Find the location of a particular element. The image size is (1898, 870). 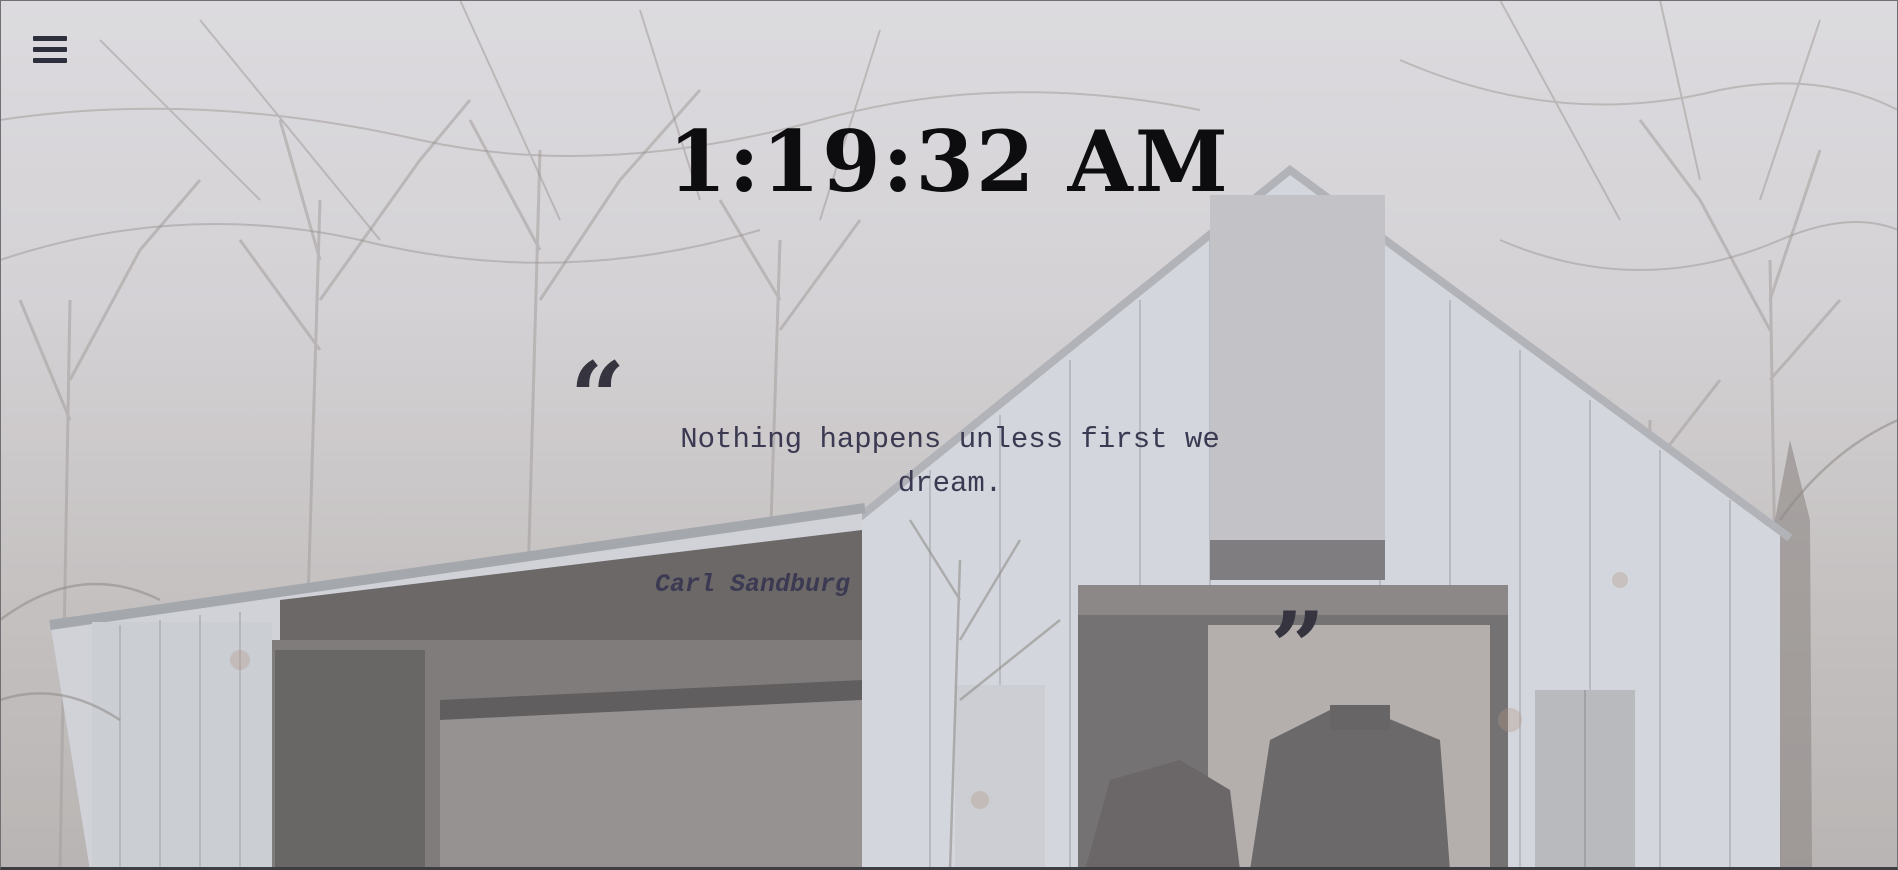

menu-icon-bar-middle is located at coordinates (50, 49).